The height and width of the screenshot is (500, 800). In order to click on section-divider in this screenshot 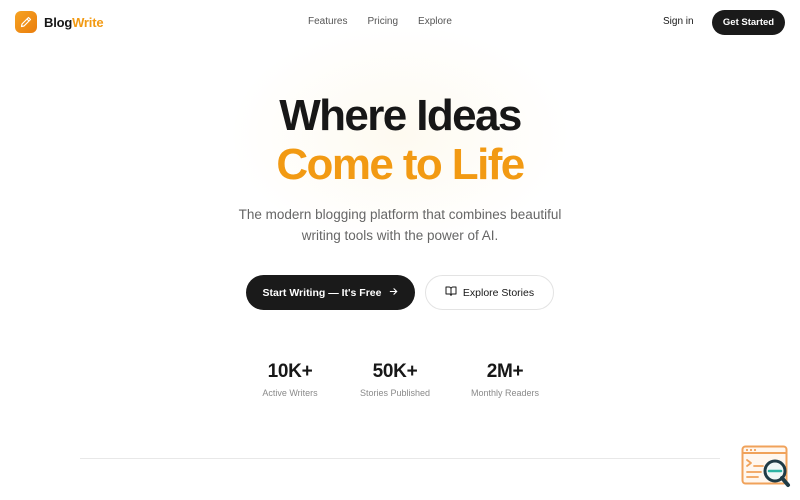, I will do `click(400, 458)`.